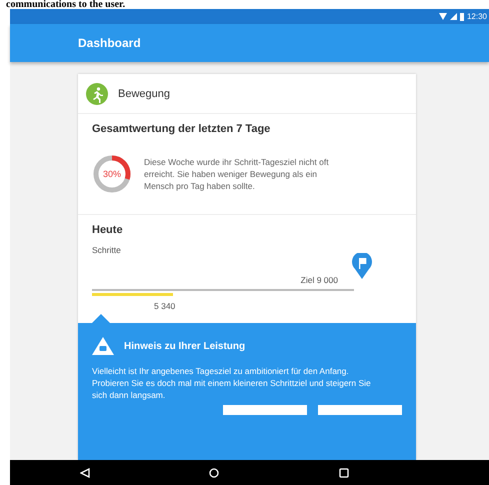 The height and width of the screenshot is (485, 489). What do you see at coordinates (97, 93) in the screenshot?
I see `running-person-icon` at bounding box center [97, 93].